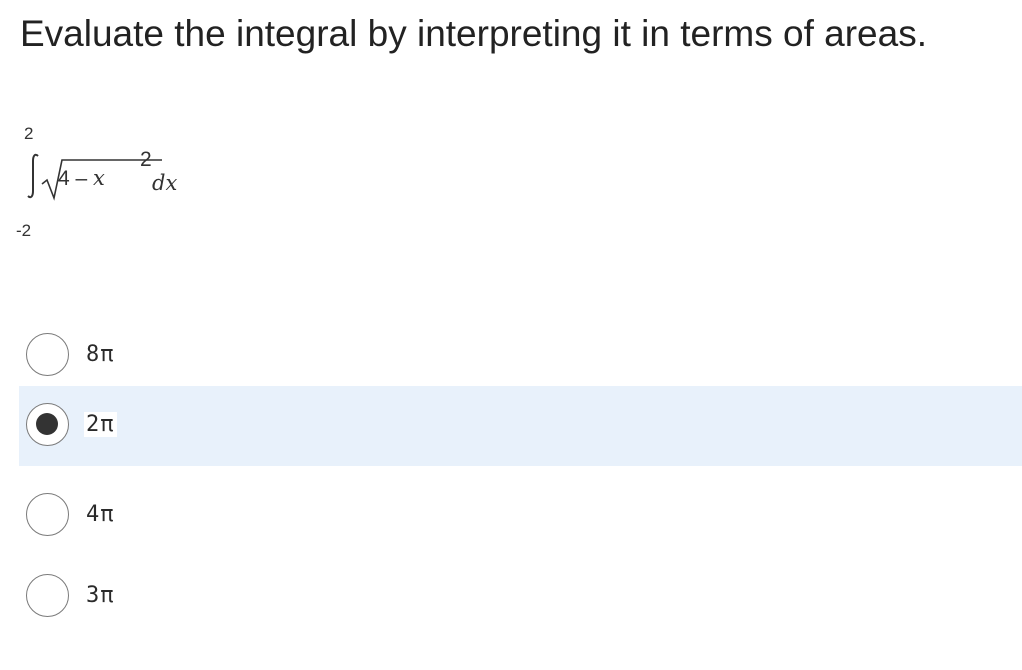  I want to click on answer-label: 8π, so click(100, 354).